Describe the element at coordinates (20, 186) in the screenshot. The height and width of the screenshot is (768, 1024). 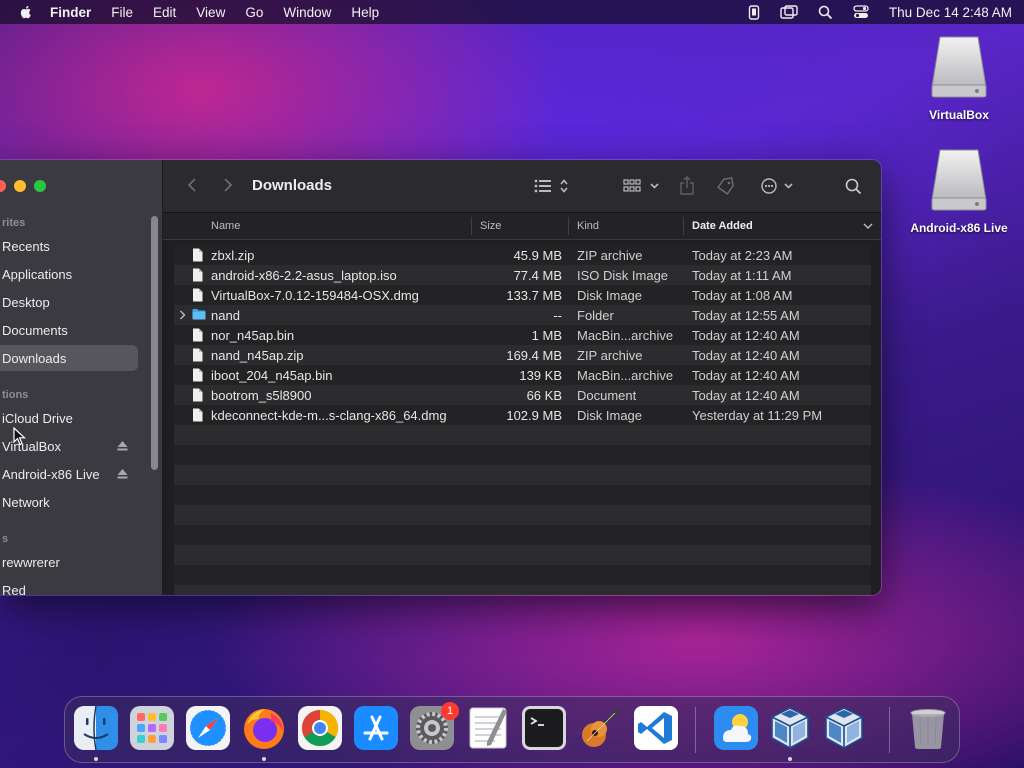
I see `minimize-button` at that location.